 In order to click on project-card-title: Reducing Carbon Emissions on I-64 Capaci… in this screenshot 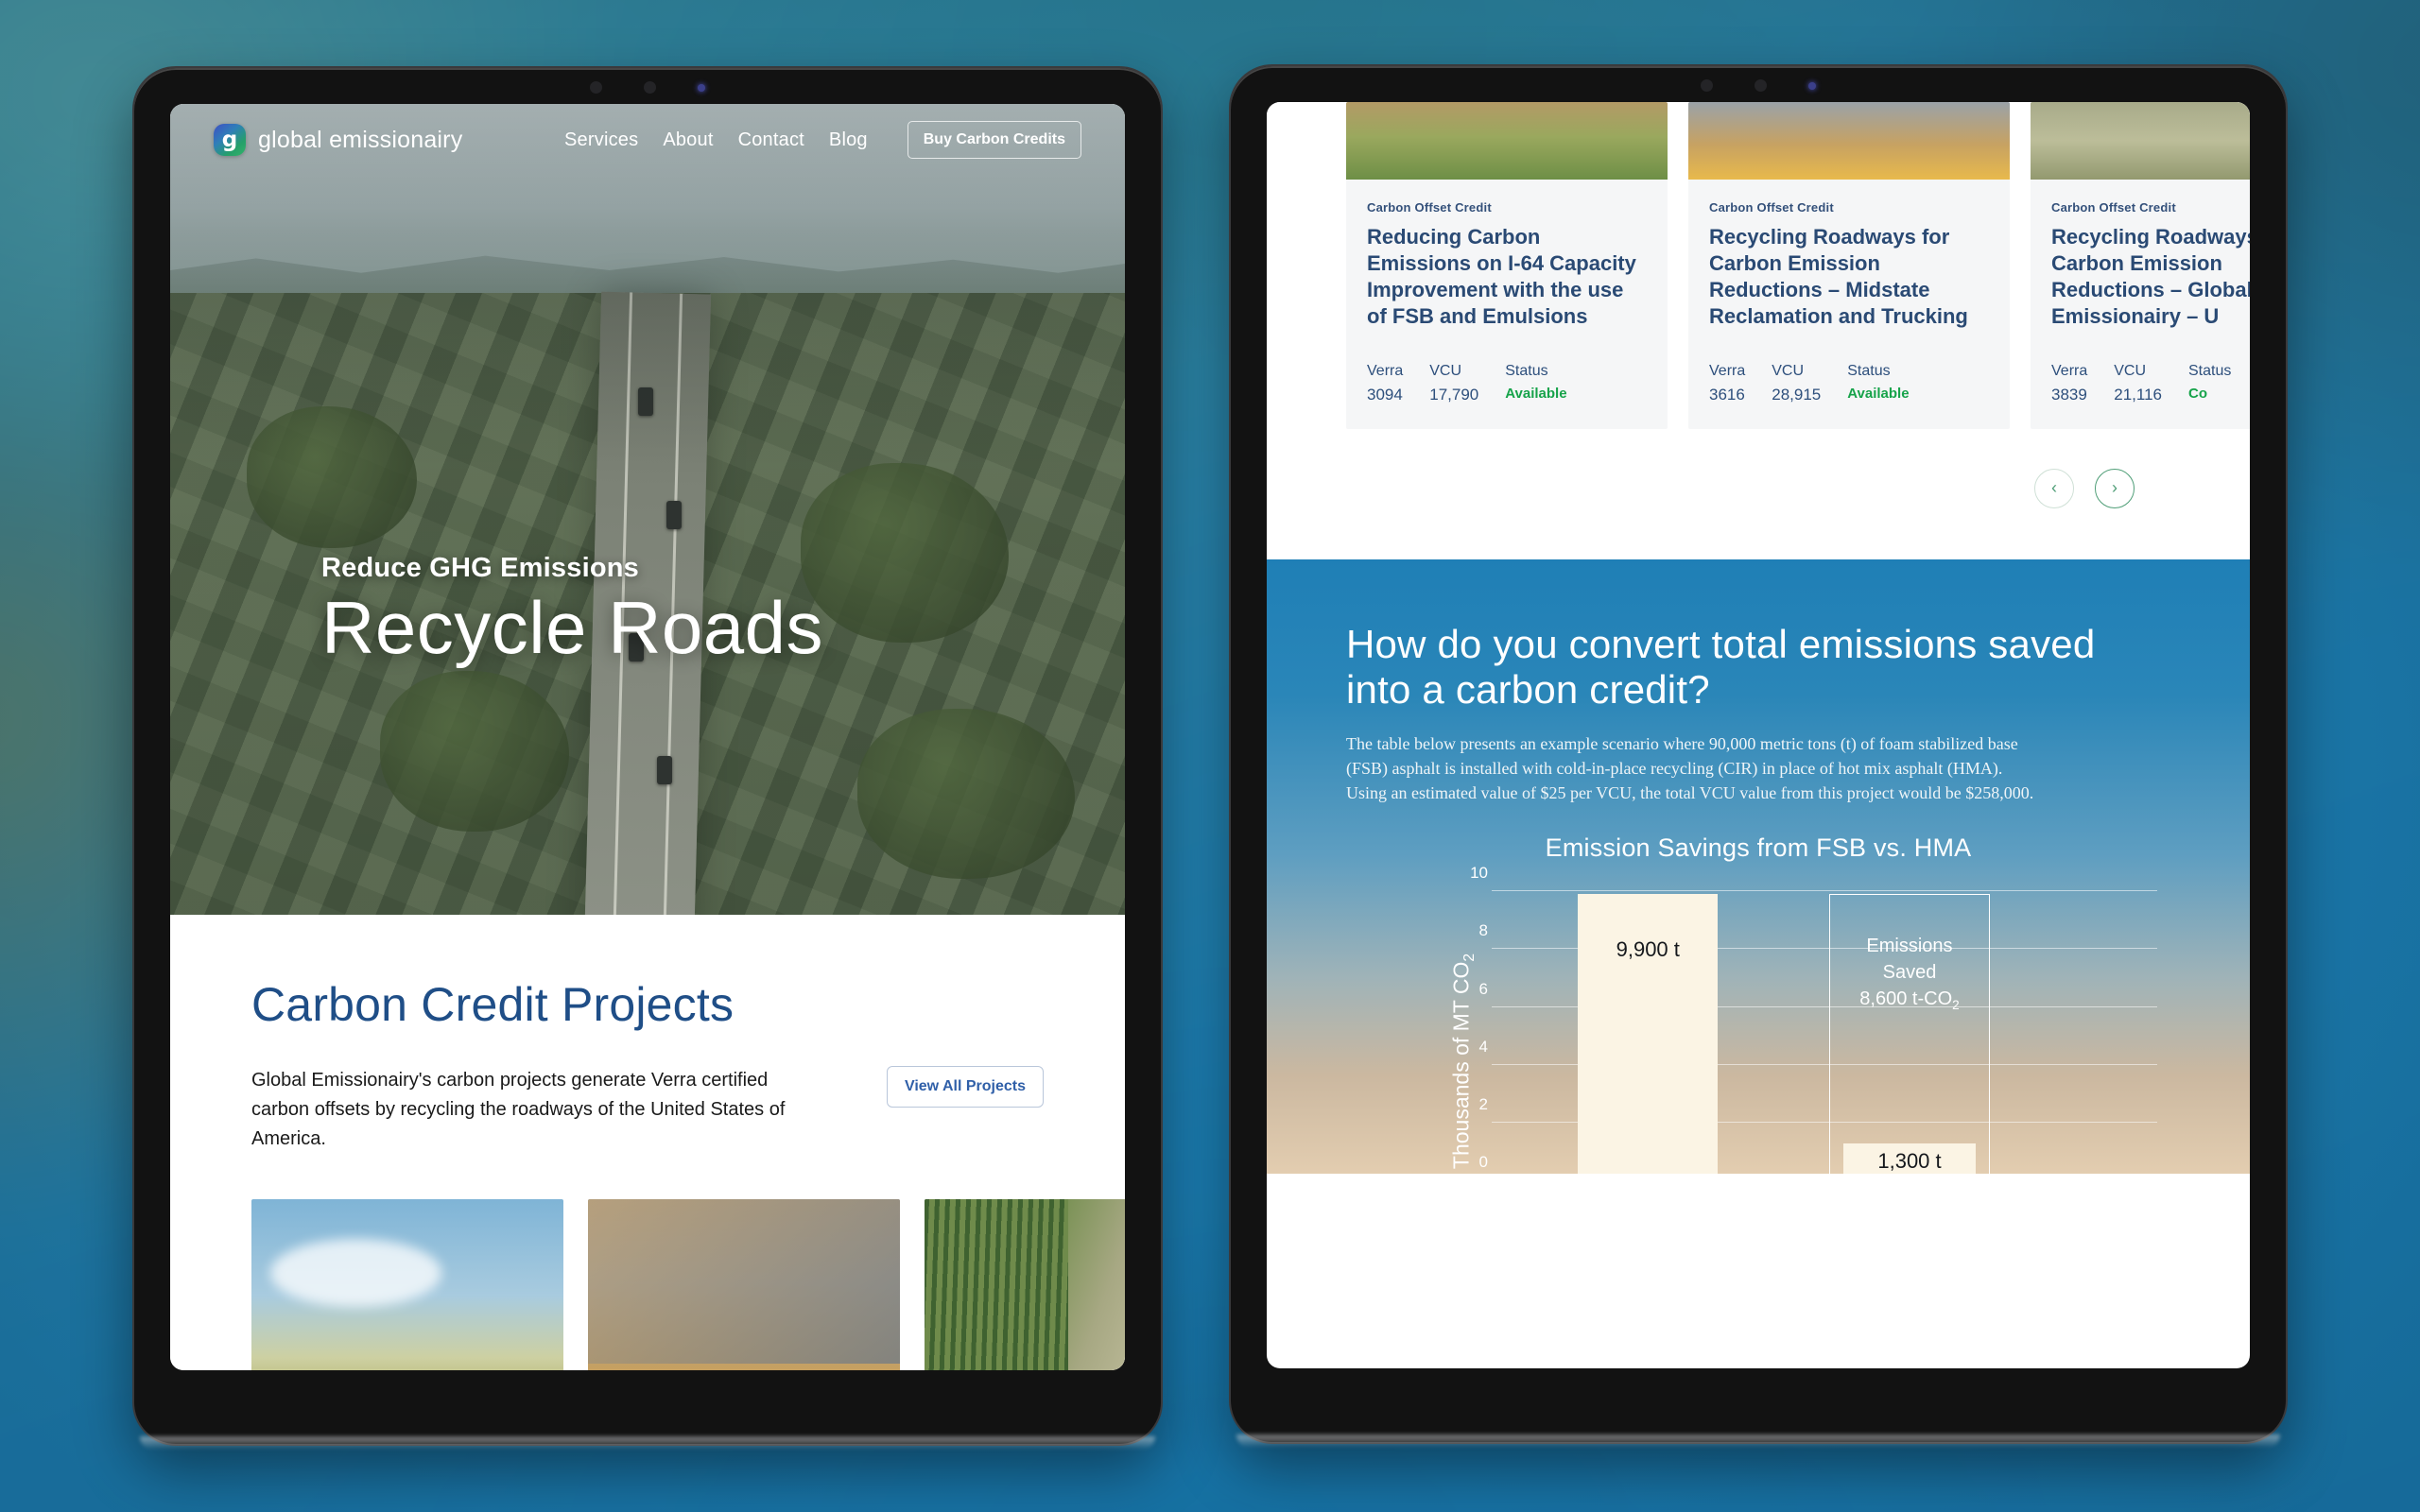, I will do `click(1502, 277)`.